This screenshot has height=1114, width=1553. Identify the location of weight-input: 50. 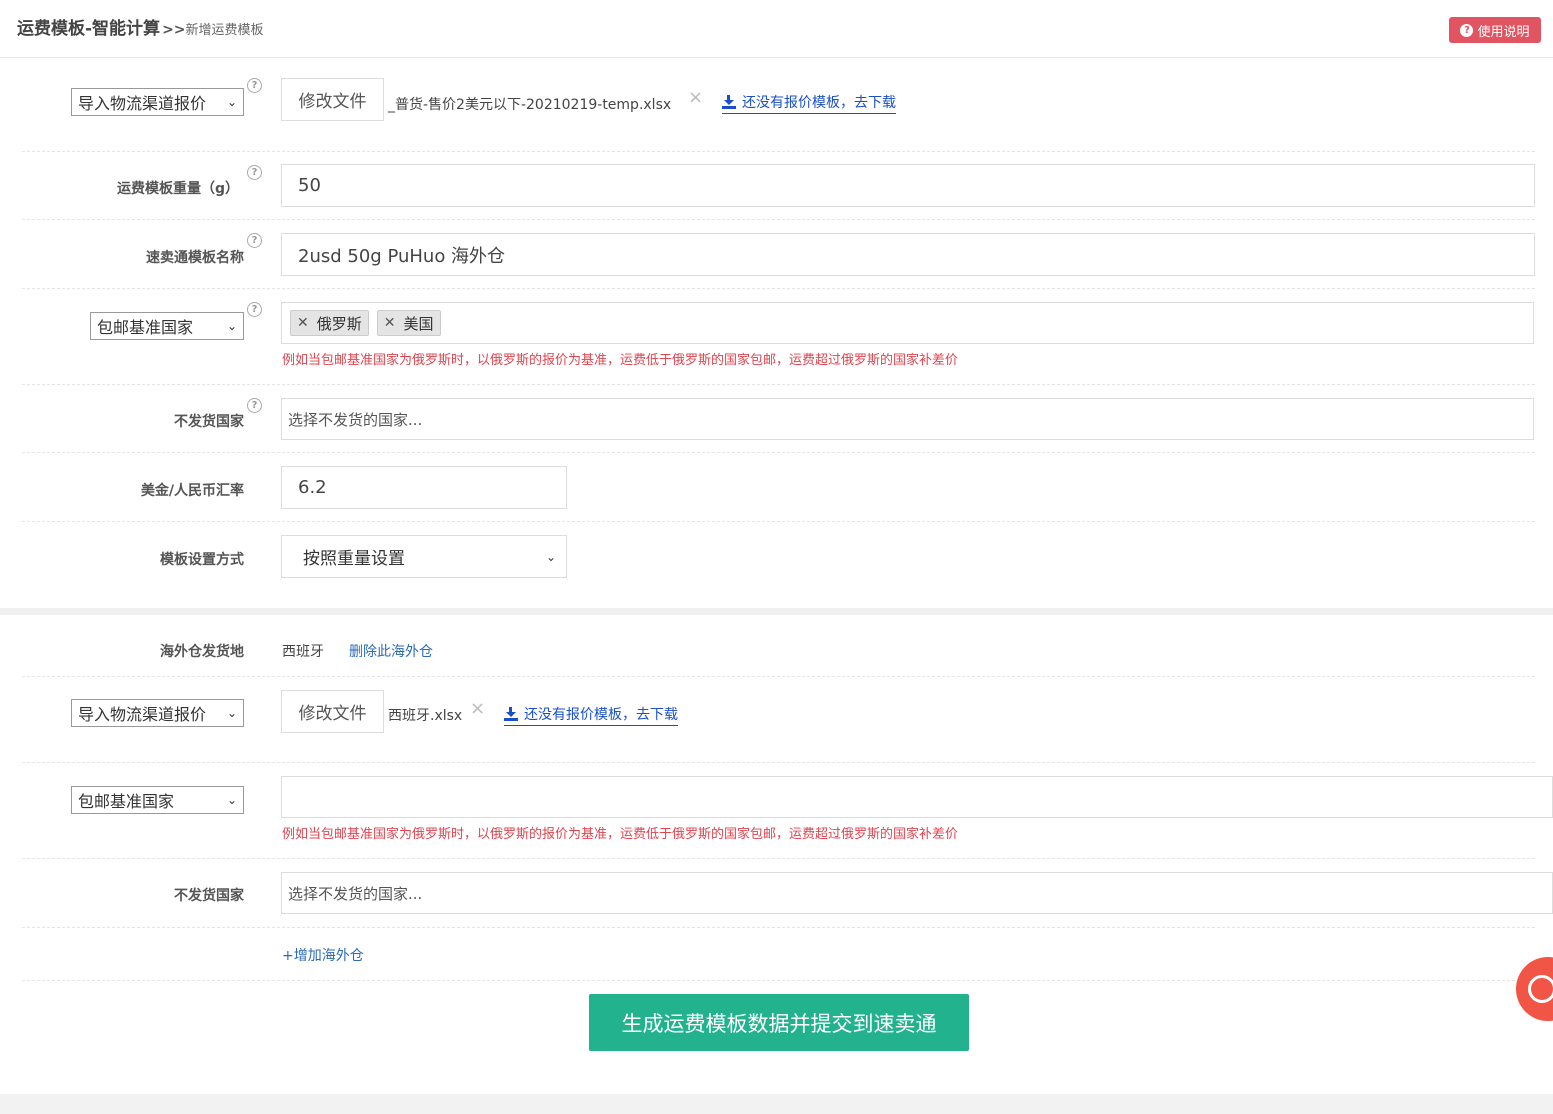
(908, 185).